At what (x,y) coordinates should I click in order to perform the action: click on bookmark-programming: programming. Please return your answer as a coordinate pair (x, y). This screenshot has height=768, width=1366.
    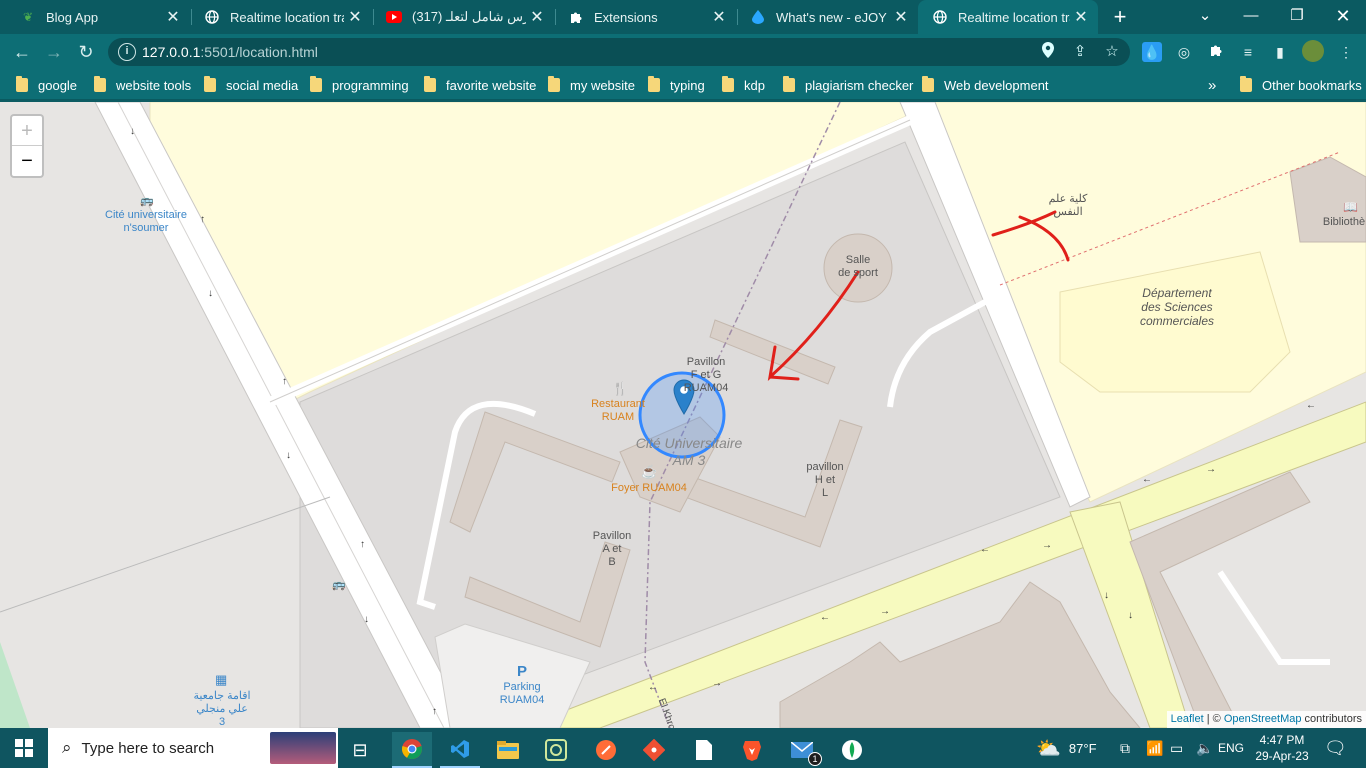
    Looking at the image, I should click on (359, 85).